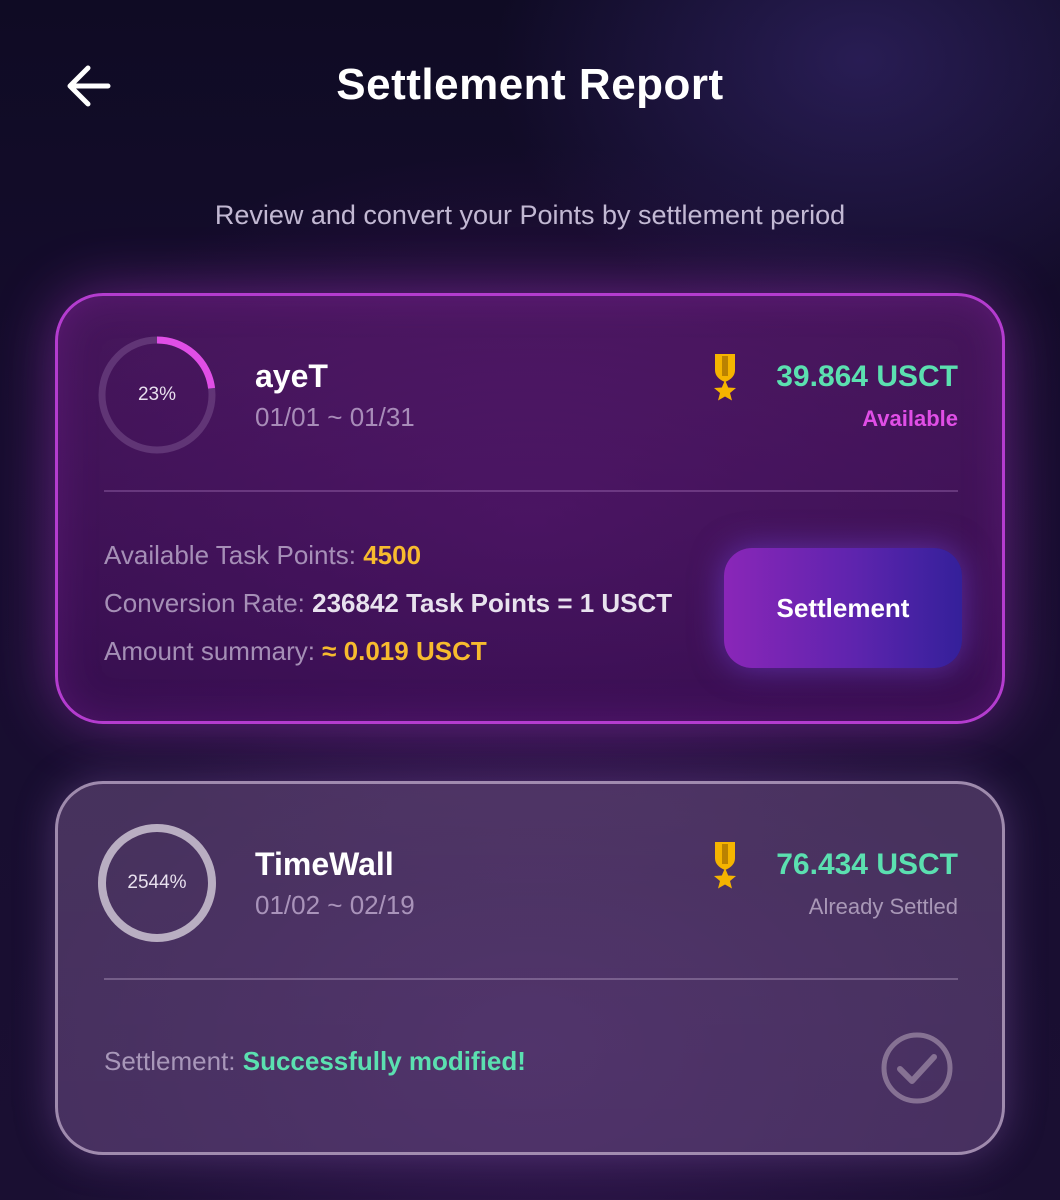  I want to click on settlement-status-label: Settlement:, so click(173, 1061).